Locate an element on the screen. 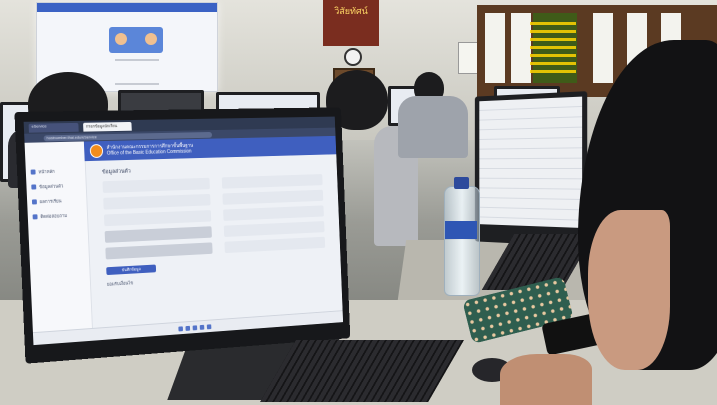 This screenshot has height=405, width=717. chat-icon is located at coordinates (35, 217).